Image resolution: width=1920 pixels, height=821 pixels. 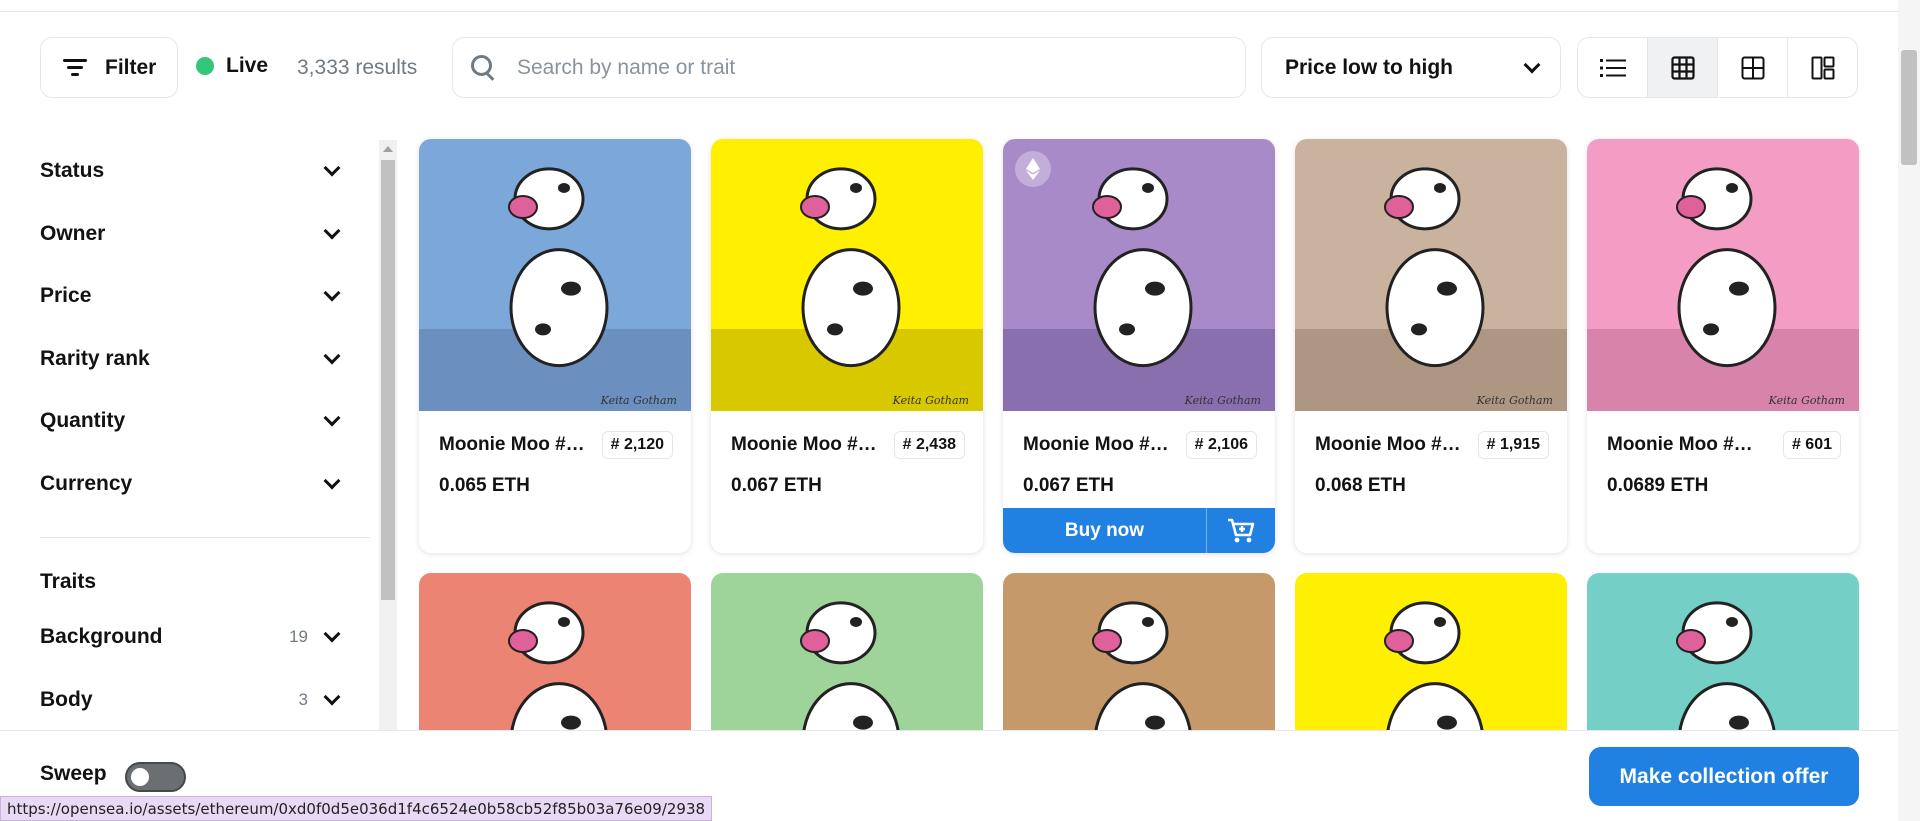 What do you see at coordinates (205, 637) in the screenshot?
I see `trait-background: Background 19` at bounding box center [205, 637].